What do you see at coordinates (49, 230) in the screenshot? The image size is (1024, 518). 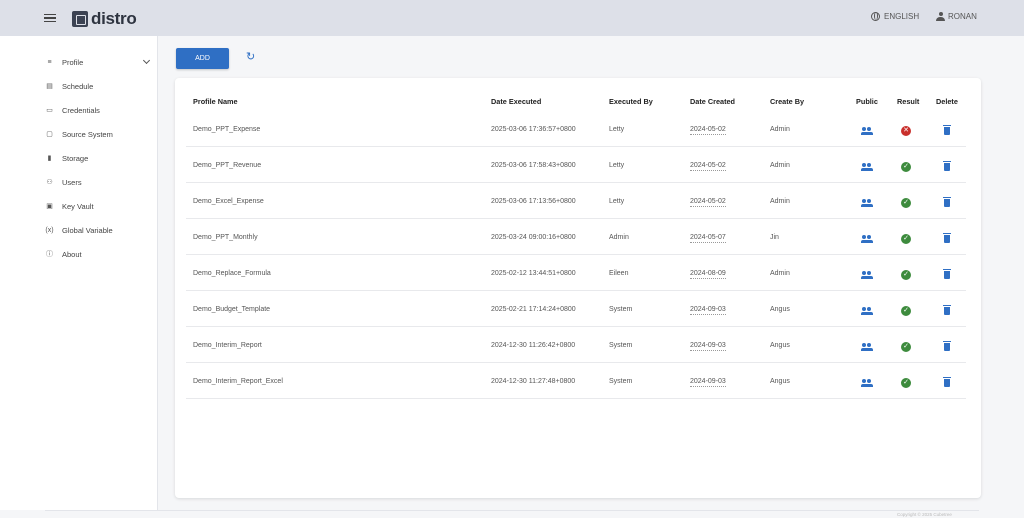 I see `variable-icon: (x)` at bounding box center [49, 230].